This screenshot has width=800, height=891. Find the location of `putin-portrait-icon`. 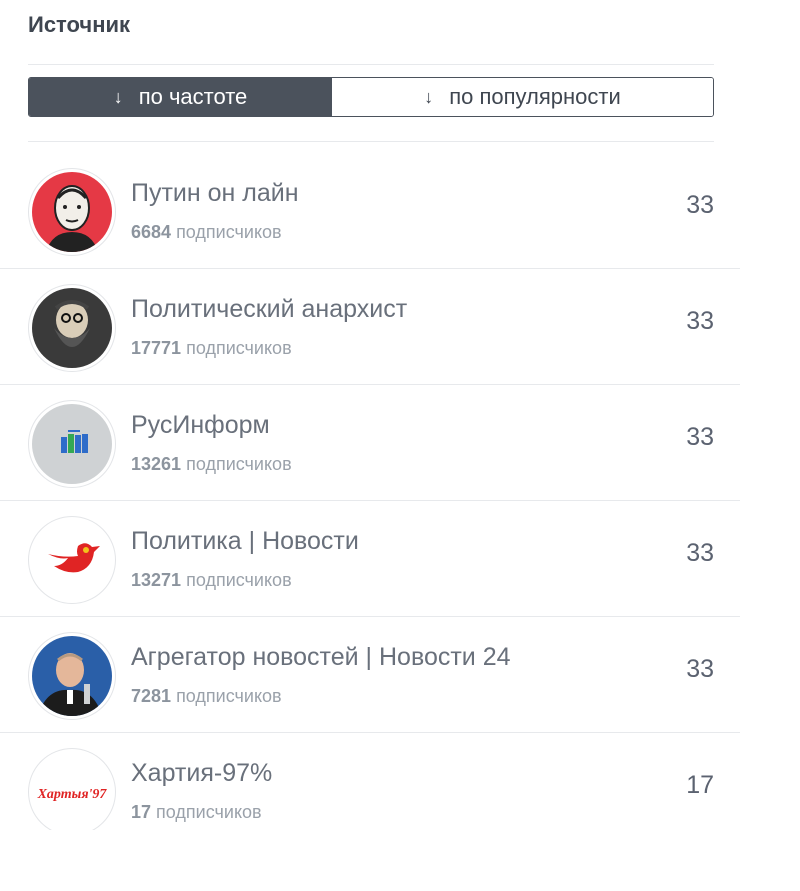

putin-portrait-icon is located at coordinates (72, 212).